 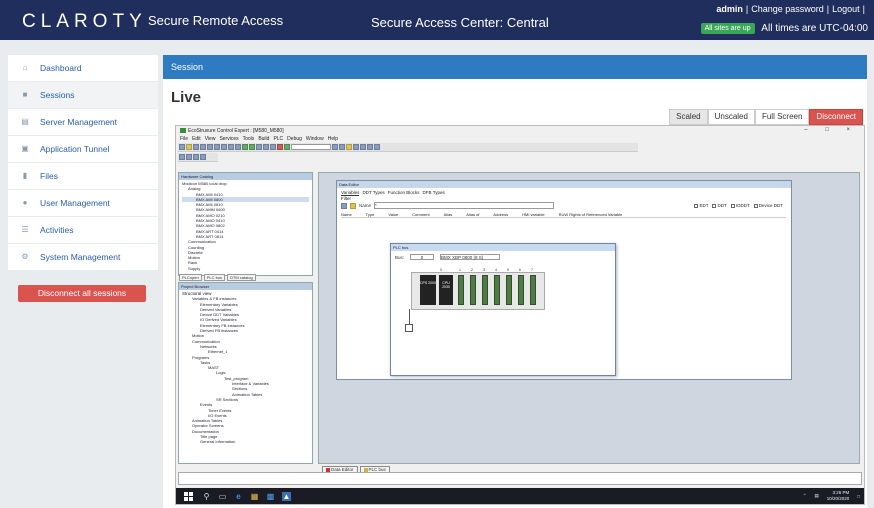 What do you see at coordinates (83, 149) in the screenshot?
I see `sidebar-item-application-tunnel: ▣ Application Tunnel` at bounding box center [83, 149].